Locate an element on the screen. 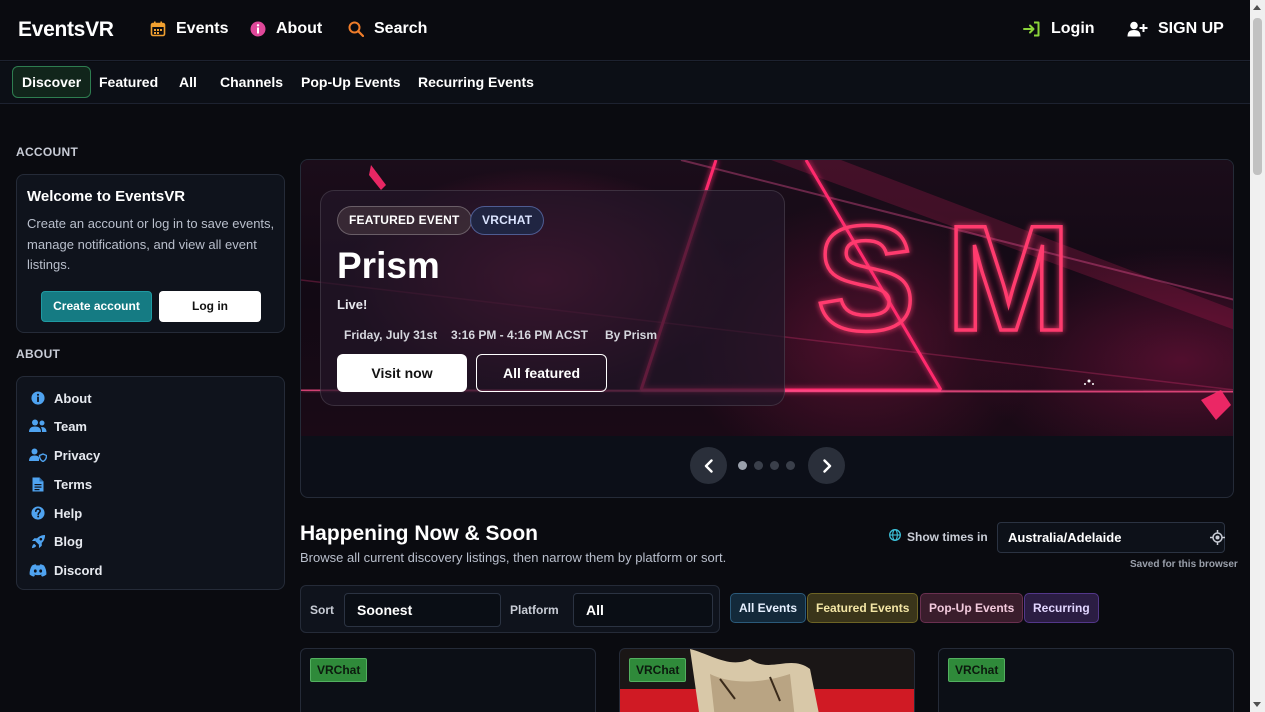 The image size is (1265, 712). tab-all: All is located at coordinates (188, 82).